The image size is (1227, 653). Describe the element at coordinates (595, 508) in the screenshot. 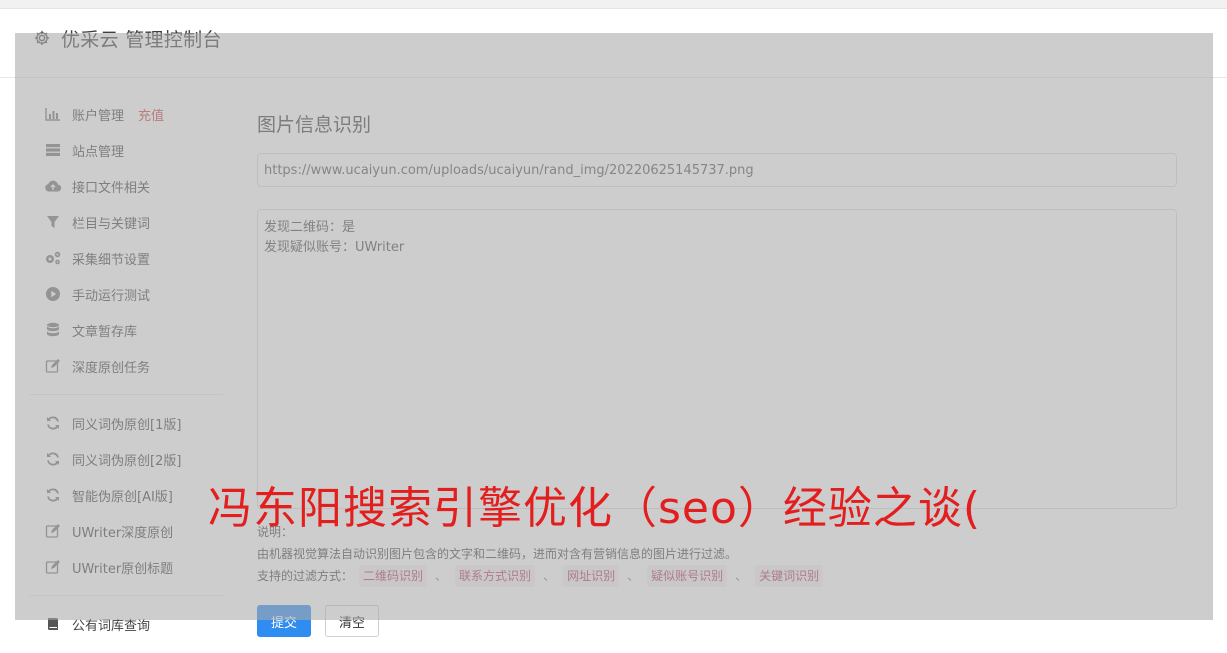

I see `watermark-text: 冯东阳搜索引擎优化（seo）经验之谈(` at that location.